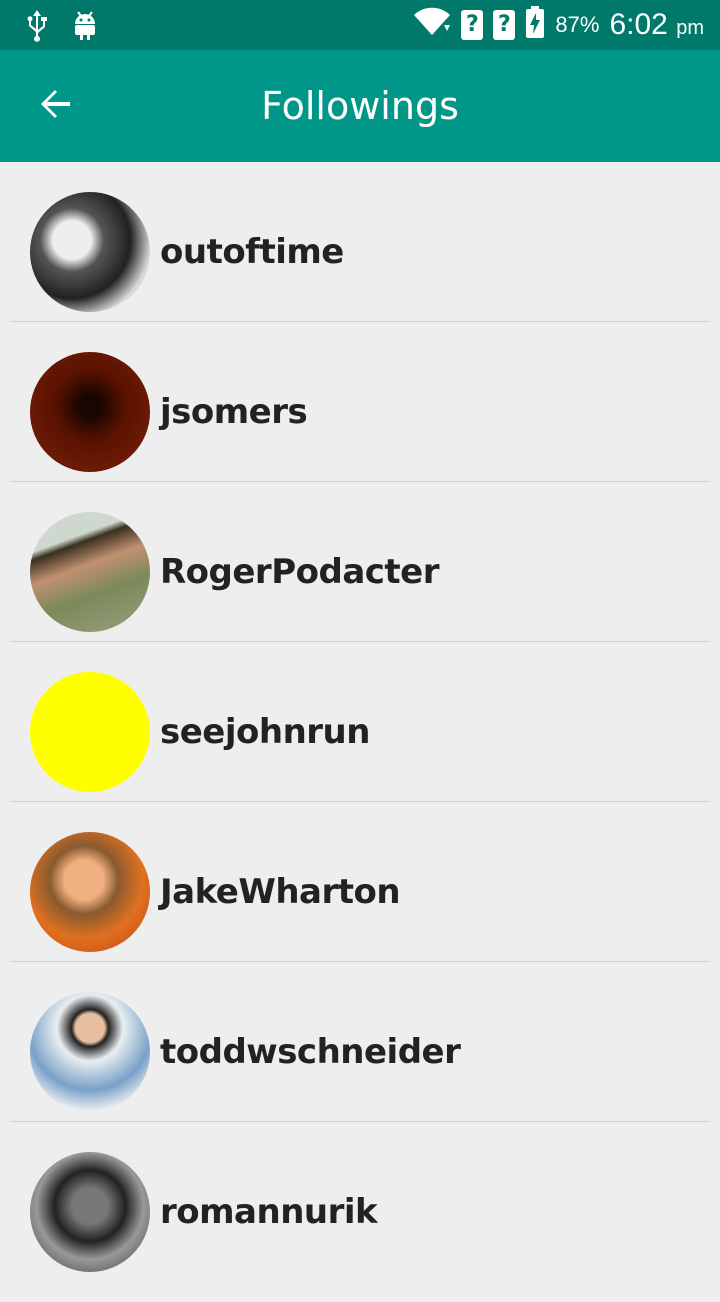  I want to click on clock: 6:02 pm, so click(656, 25).